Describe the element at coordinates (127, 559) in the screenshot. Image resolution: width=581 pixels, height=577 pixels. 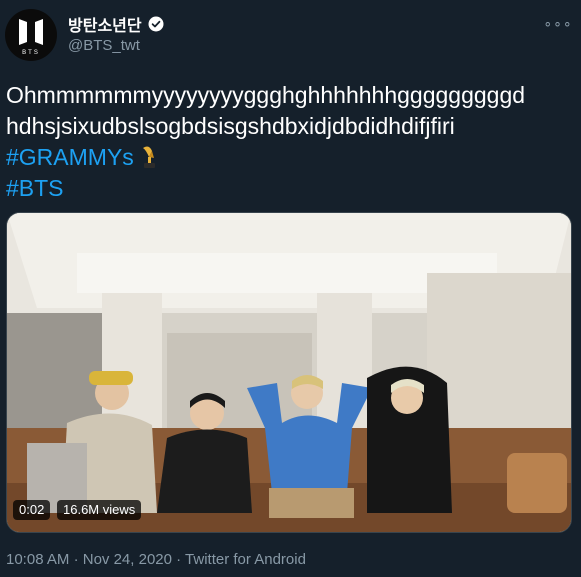
I see `tweet-date: Nov 24, 2020` at that location.